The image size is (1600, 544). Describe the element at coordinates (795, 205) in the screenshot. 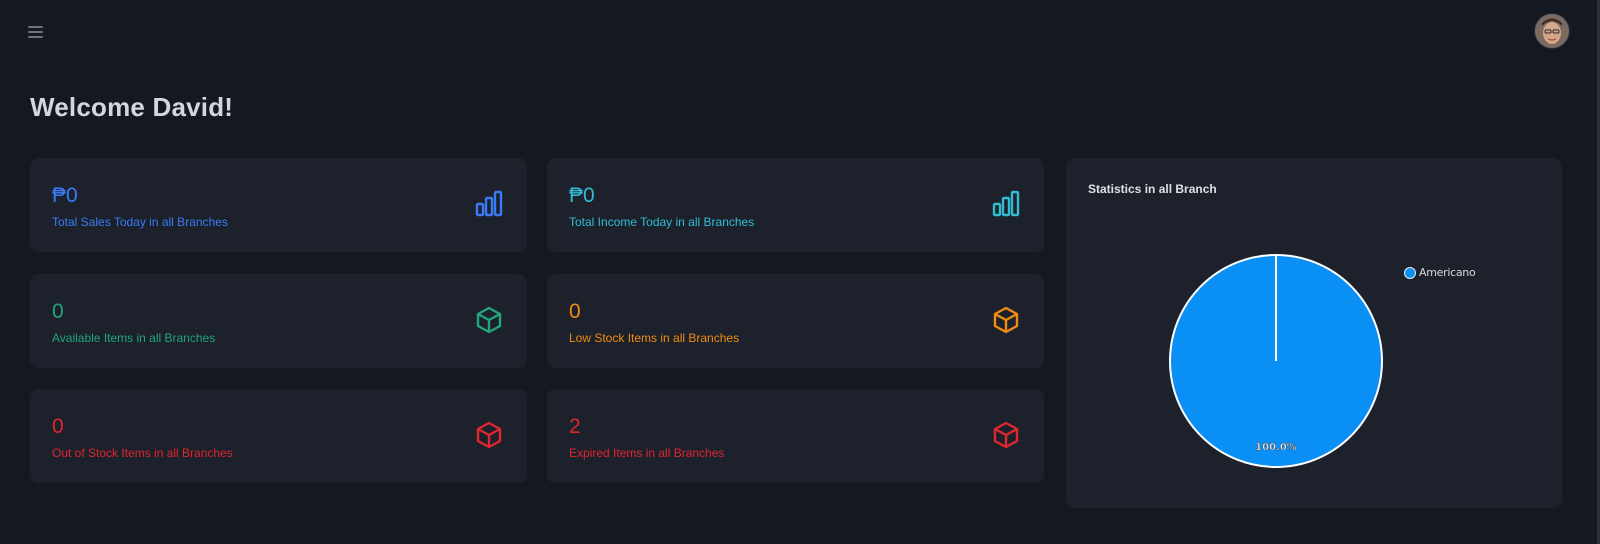

I see `total-income-card: ₱0 Total Income Today in all Branches` at that location.